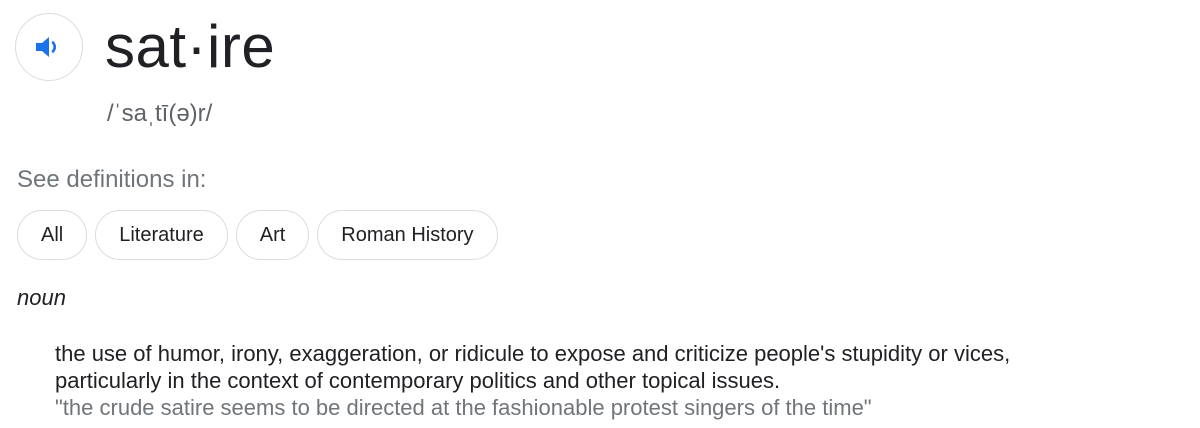  Describe the element at coordinates (52, 235) in the screenshot. I see `chip-all: All` at that location.